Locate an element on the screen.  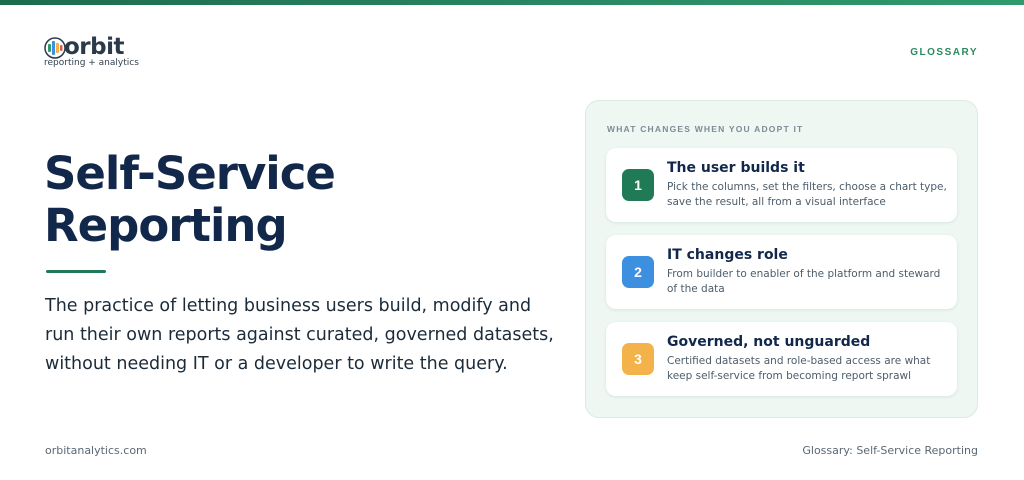
top-accent-bar is located at coordinates (512, 2).